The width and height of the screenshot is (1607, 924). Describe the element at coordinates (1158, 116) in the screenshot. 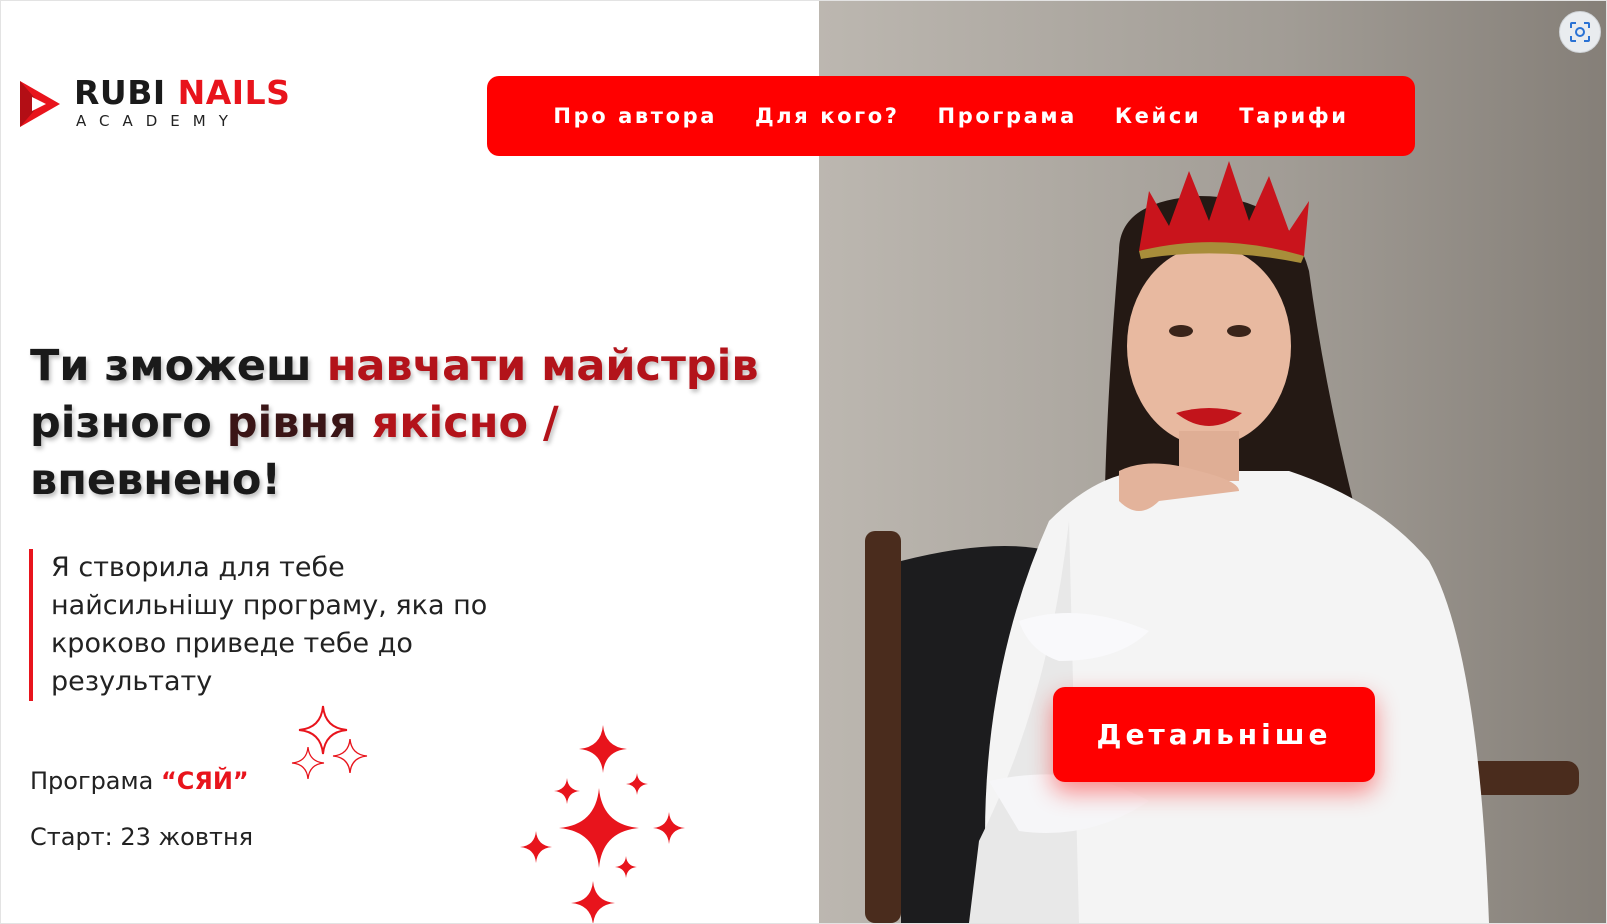

I see `nav-item-cases: Кейси` at that location.